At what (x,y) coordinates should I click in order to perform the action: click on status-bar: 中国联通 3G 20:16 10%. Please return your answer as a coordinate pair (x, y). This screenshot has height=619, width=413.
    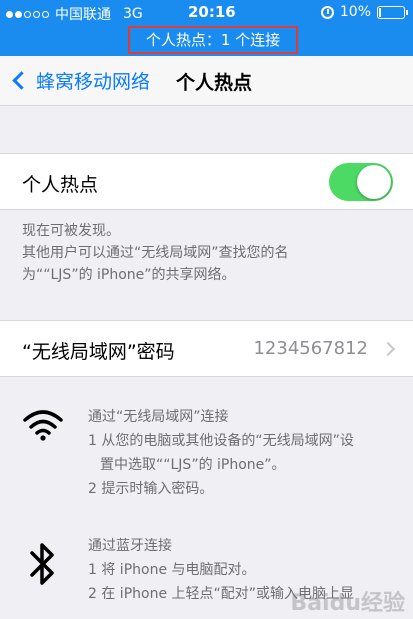
    Looking at the image, I should click on (206, 13).